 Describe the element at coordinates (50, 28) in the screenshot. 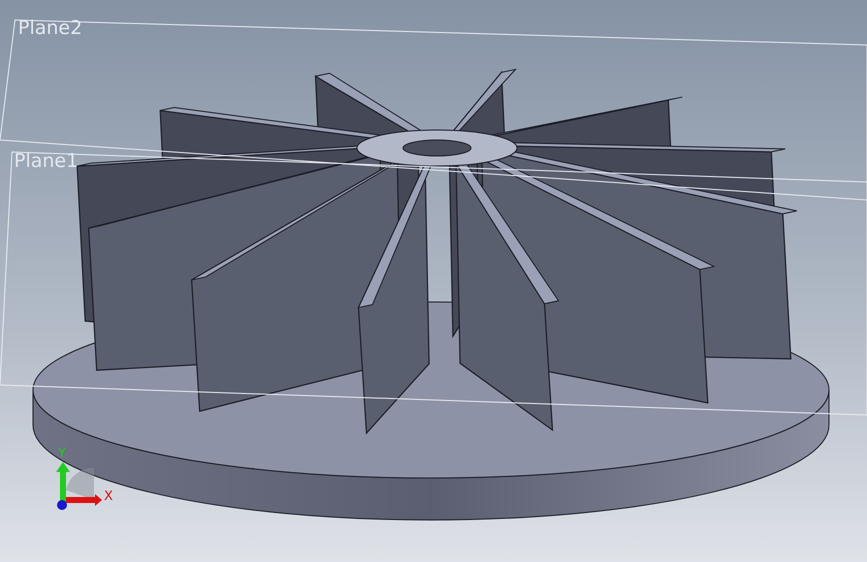

I see `plane-label: Plane2` at that location.